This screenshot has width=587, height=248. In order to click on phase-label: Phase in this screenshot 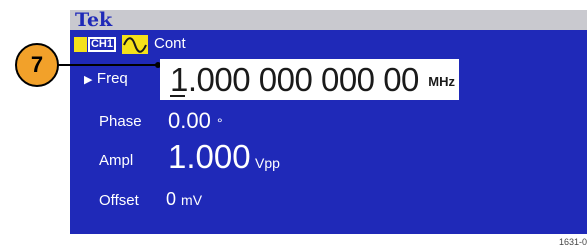, I will do `click(120, 121)`.